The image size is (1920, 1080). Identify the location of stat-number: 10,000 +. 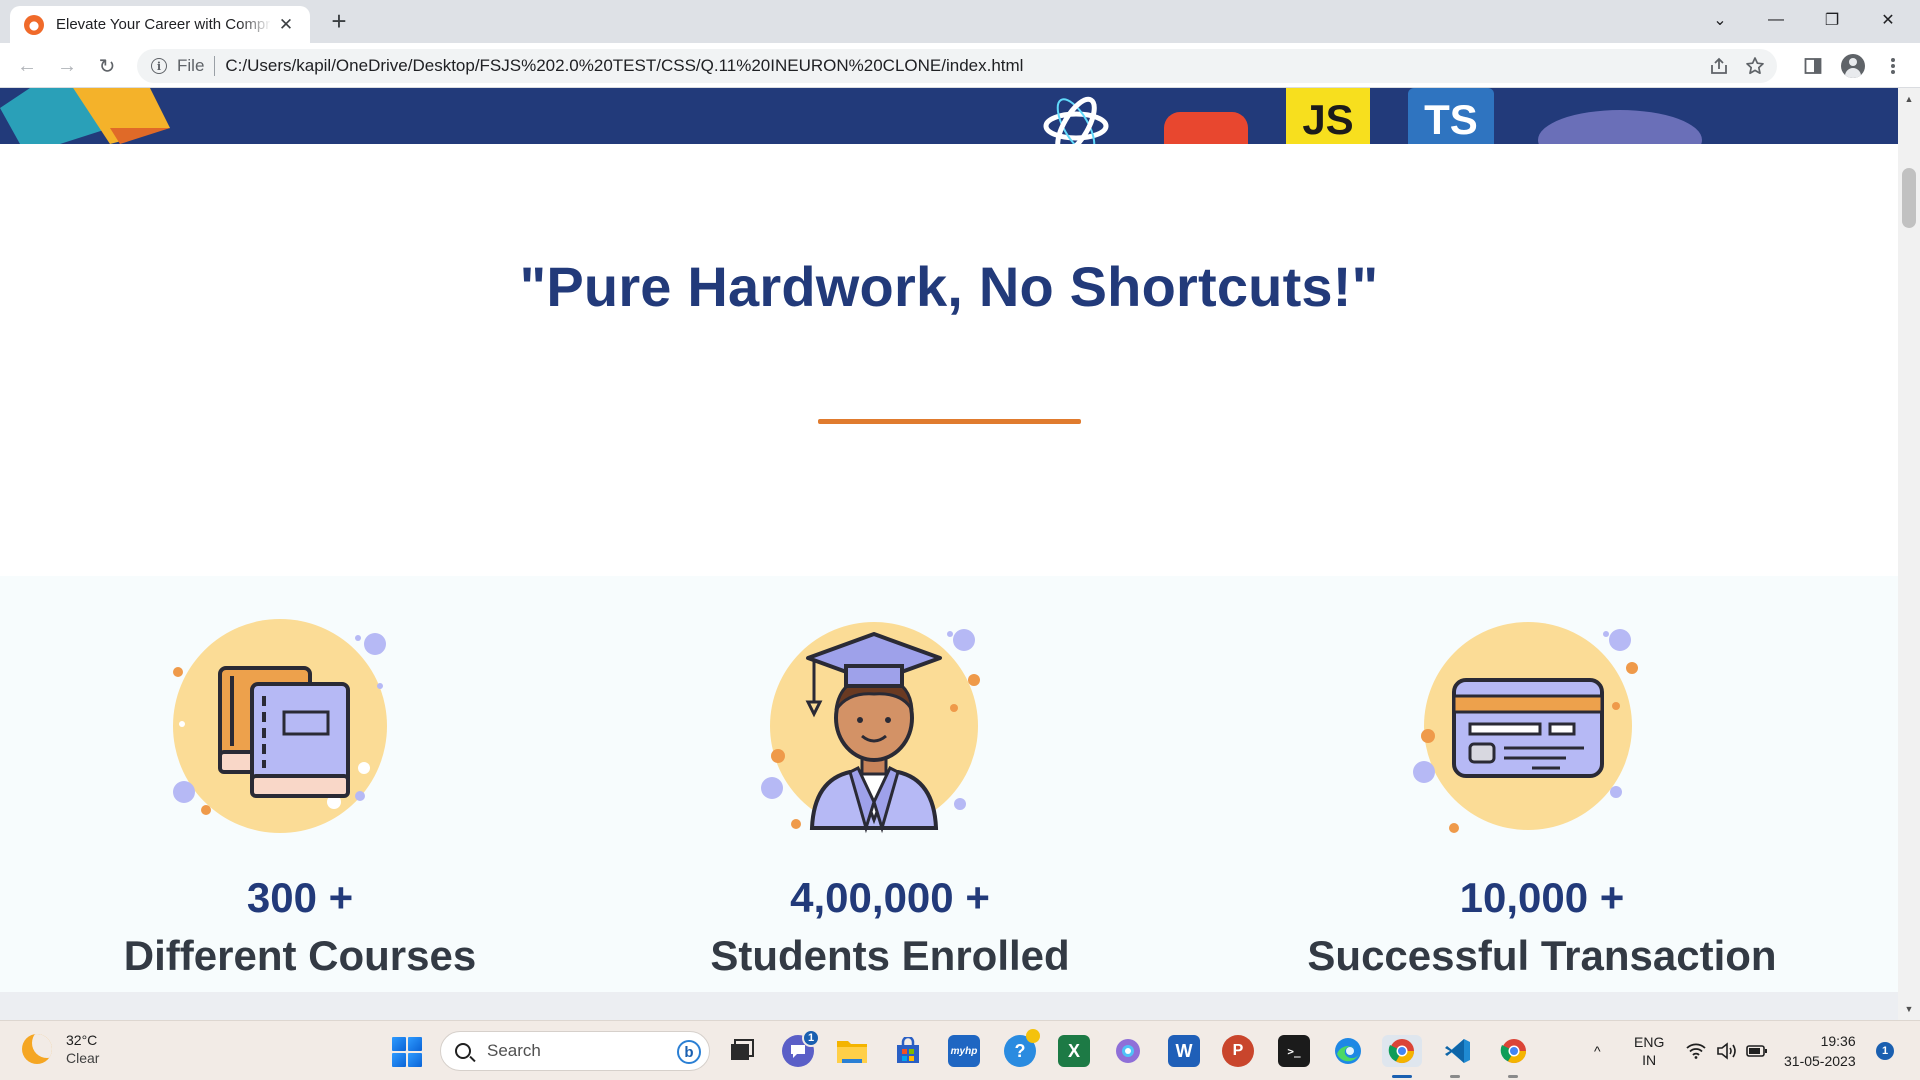
(1542, 897).